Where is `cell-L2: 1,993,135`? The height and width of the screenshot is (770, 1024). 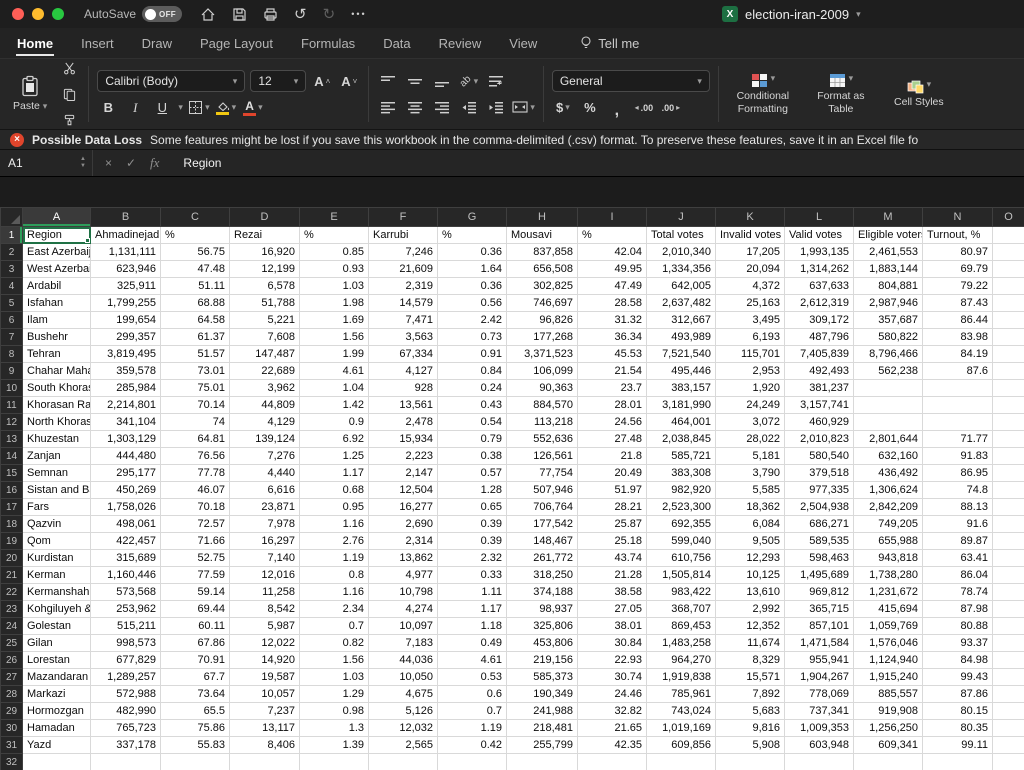
cell-L2: 1,993,135 is located at coordinates (819, 252).